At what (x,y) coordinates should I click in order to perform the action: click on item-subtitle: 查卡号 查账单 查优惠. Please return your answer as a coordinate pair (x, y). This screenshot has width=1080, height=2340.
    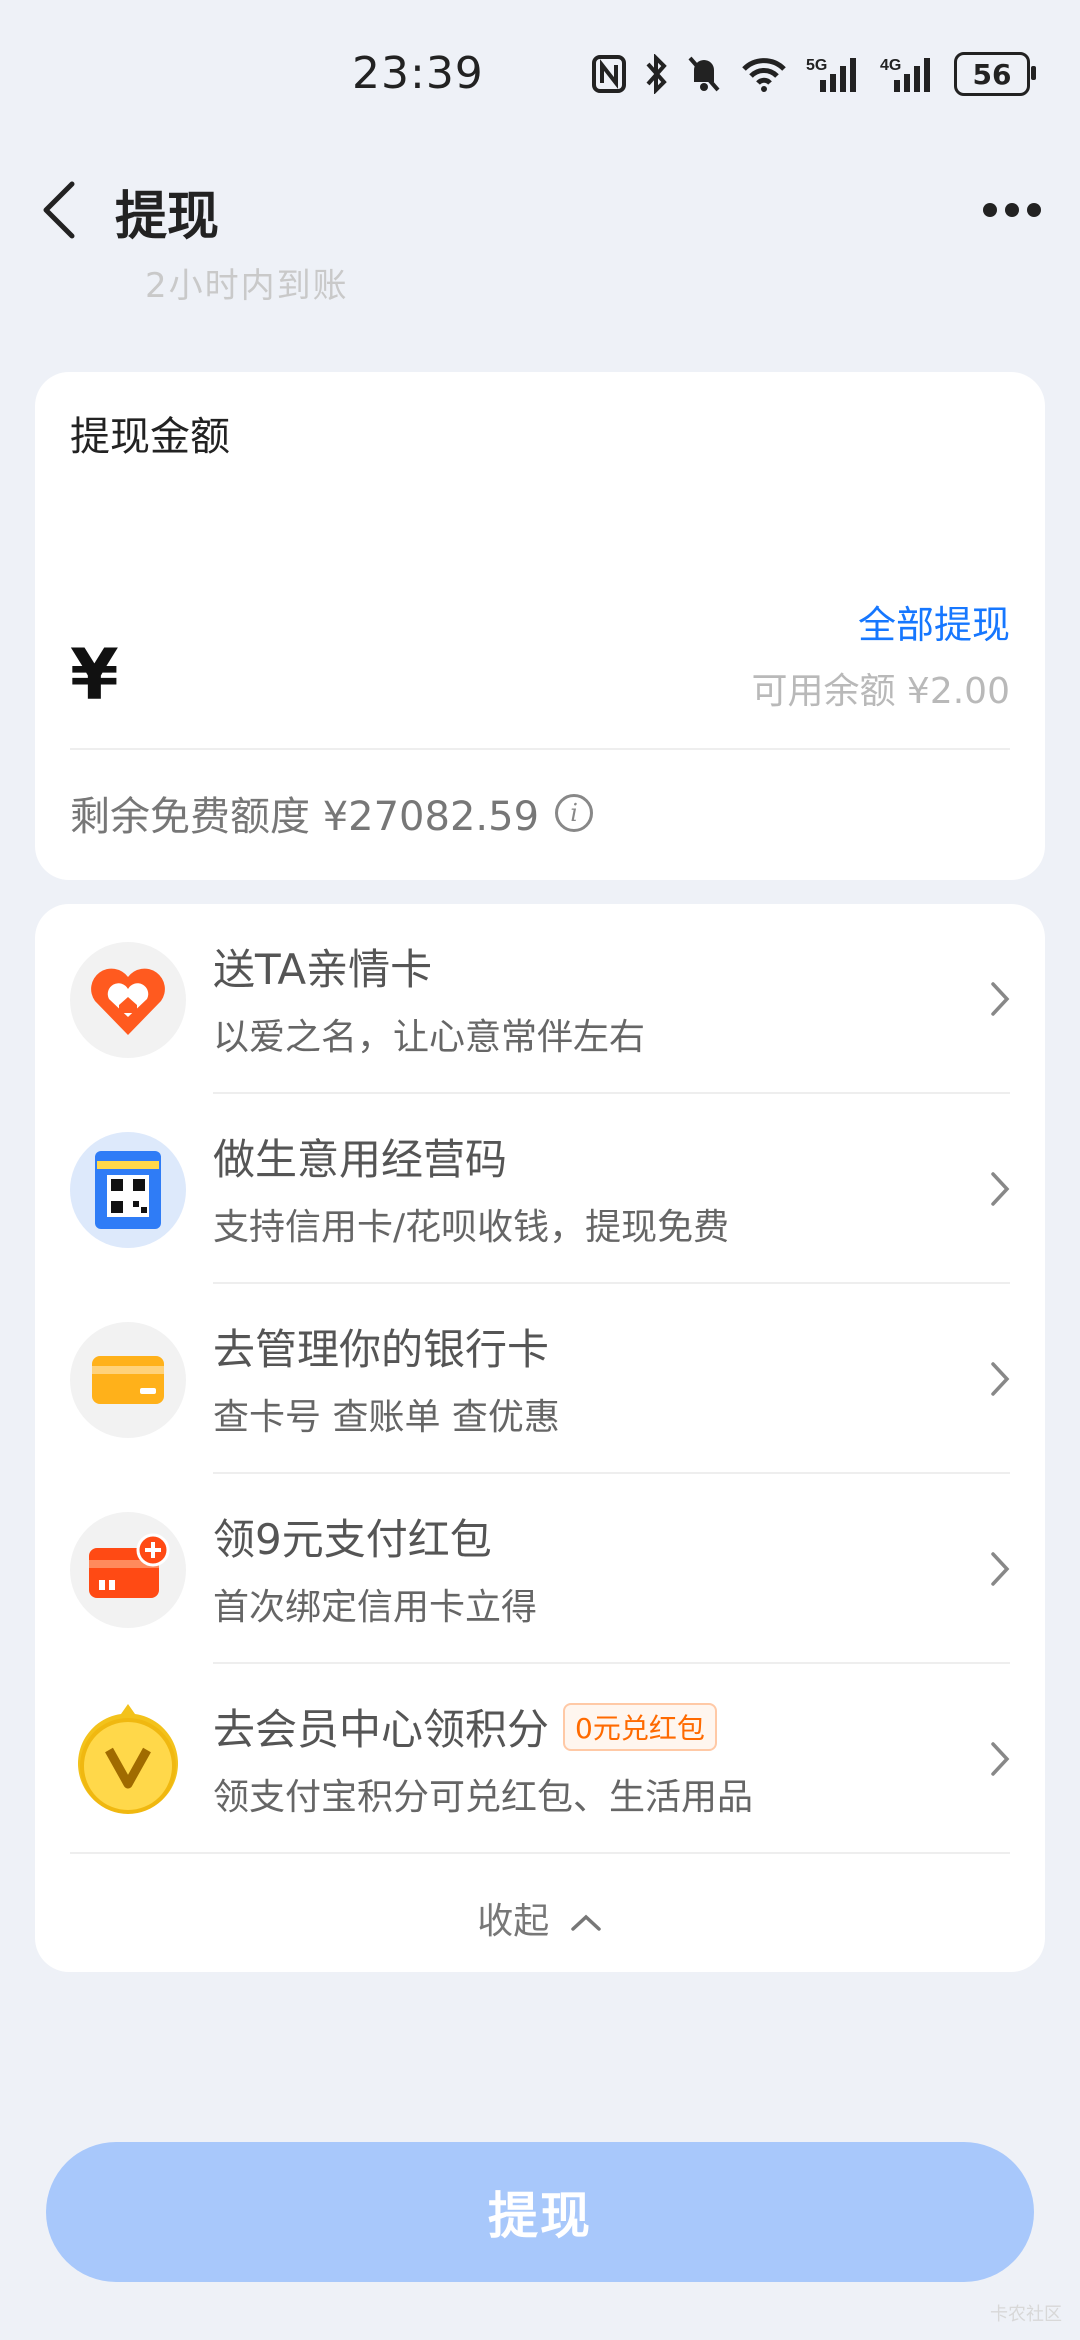
    Looking at the image, I should click on (386, 1417).